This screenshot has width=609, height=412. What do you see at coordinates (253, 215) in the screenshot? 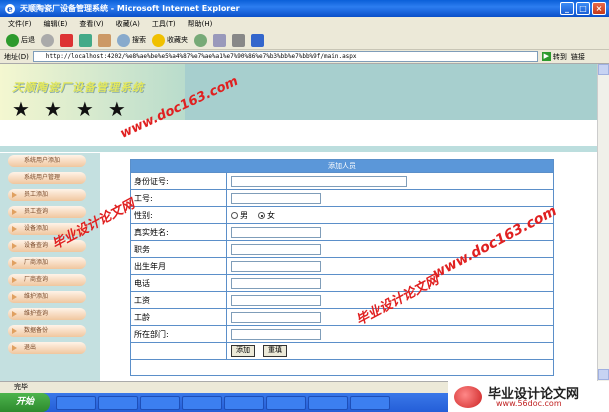
I see `gender-radio-group: 男 女` at bounding box center [253, 215].